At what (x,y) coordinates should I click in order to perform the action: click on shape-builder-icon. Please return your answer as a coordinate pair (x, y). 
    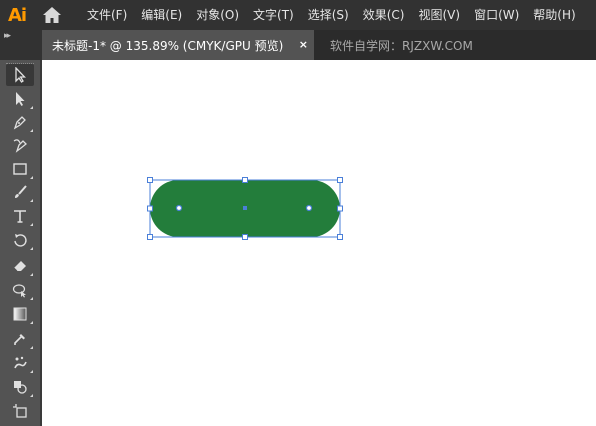
    Looking at the image, I should click on (20, 387).